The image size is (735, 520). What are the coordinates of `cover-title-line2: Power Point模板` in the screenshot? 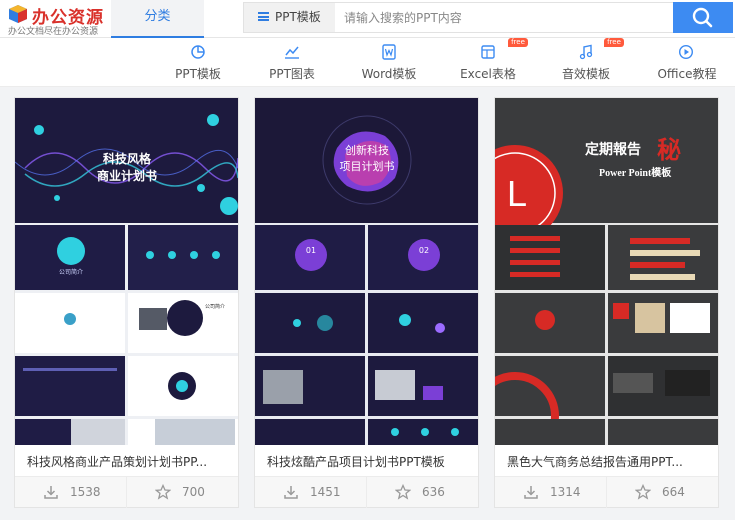 It's located at (635, 172).